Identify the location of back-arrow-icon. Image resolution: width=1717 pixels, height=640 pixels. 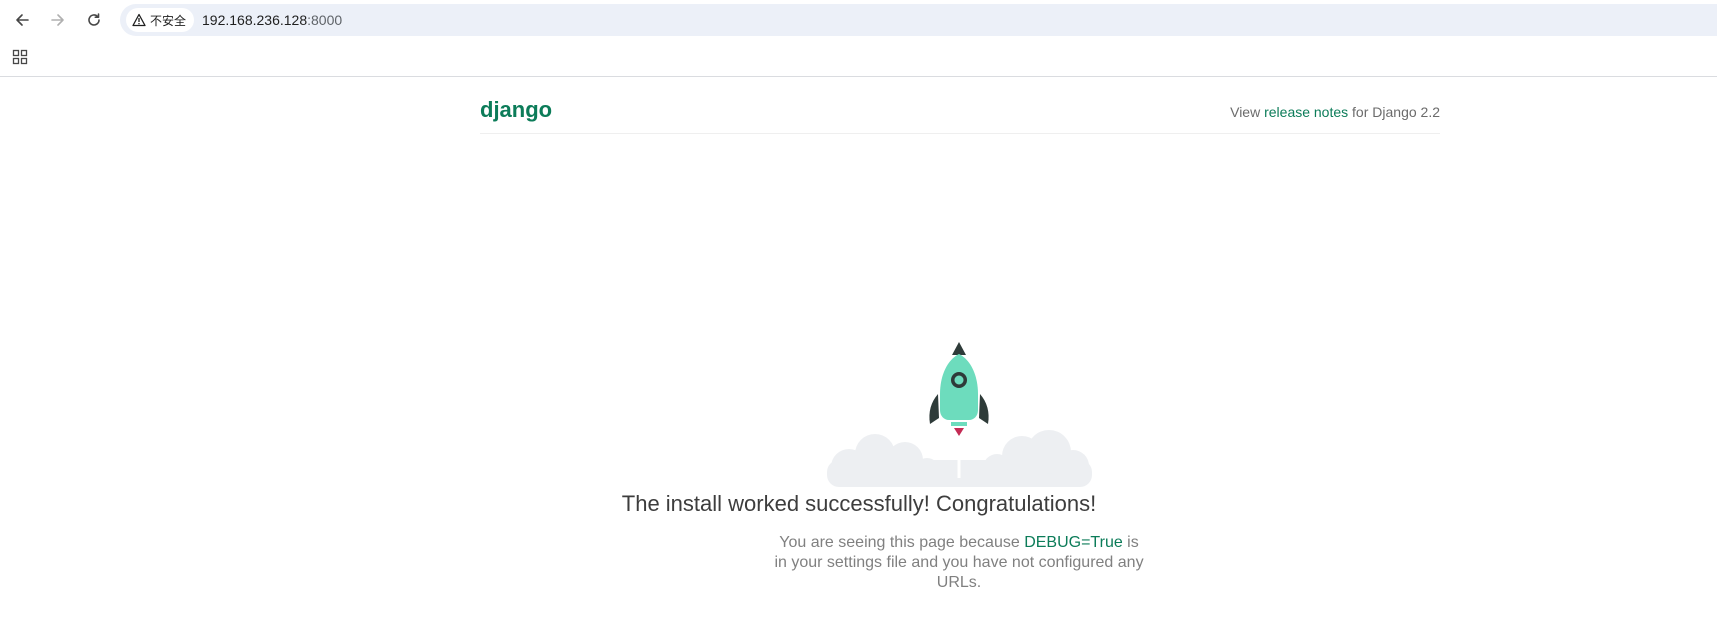
(22, 20).